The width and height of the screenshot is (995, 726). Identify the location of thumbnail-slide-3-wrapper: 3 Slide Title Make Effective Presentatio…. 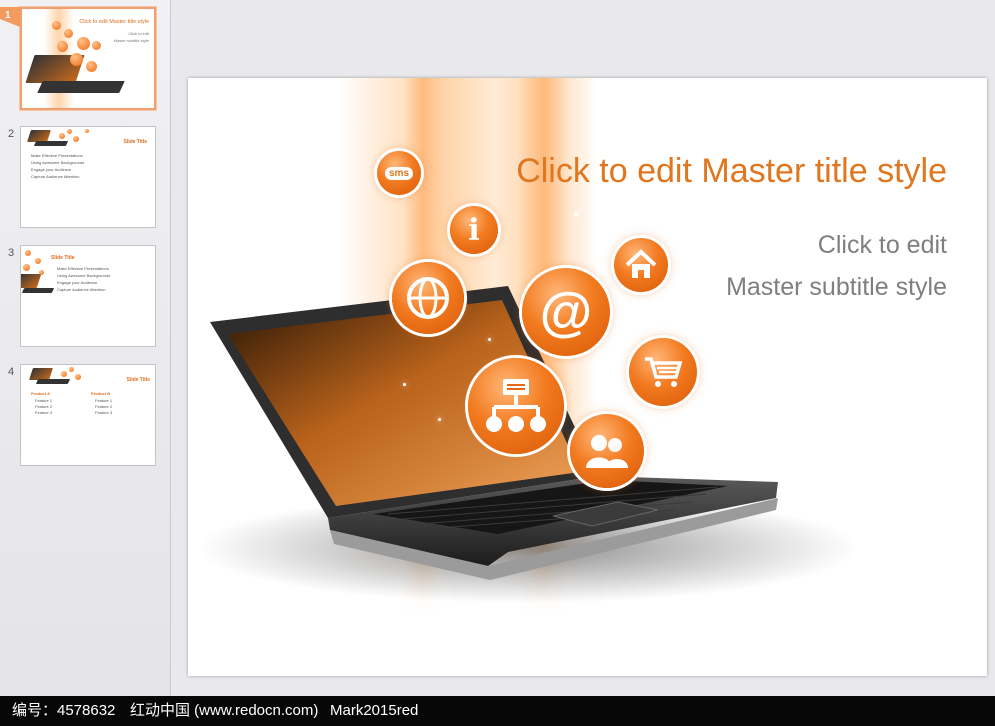
(85, 300).